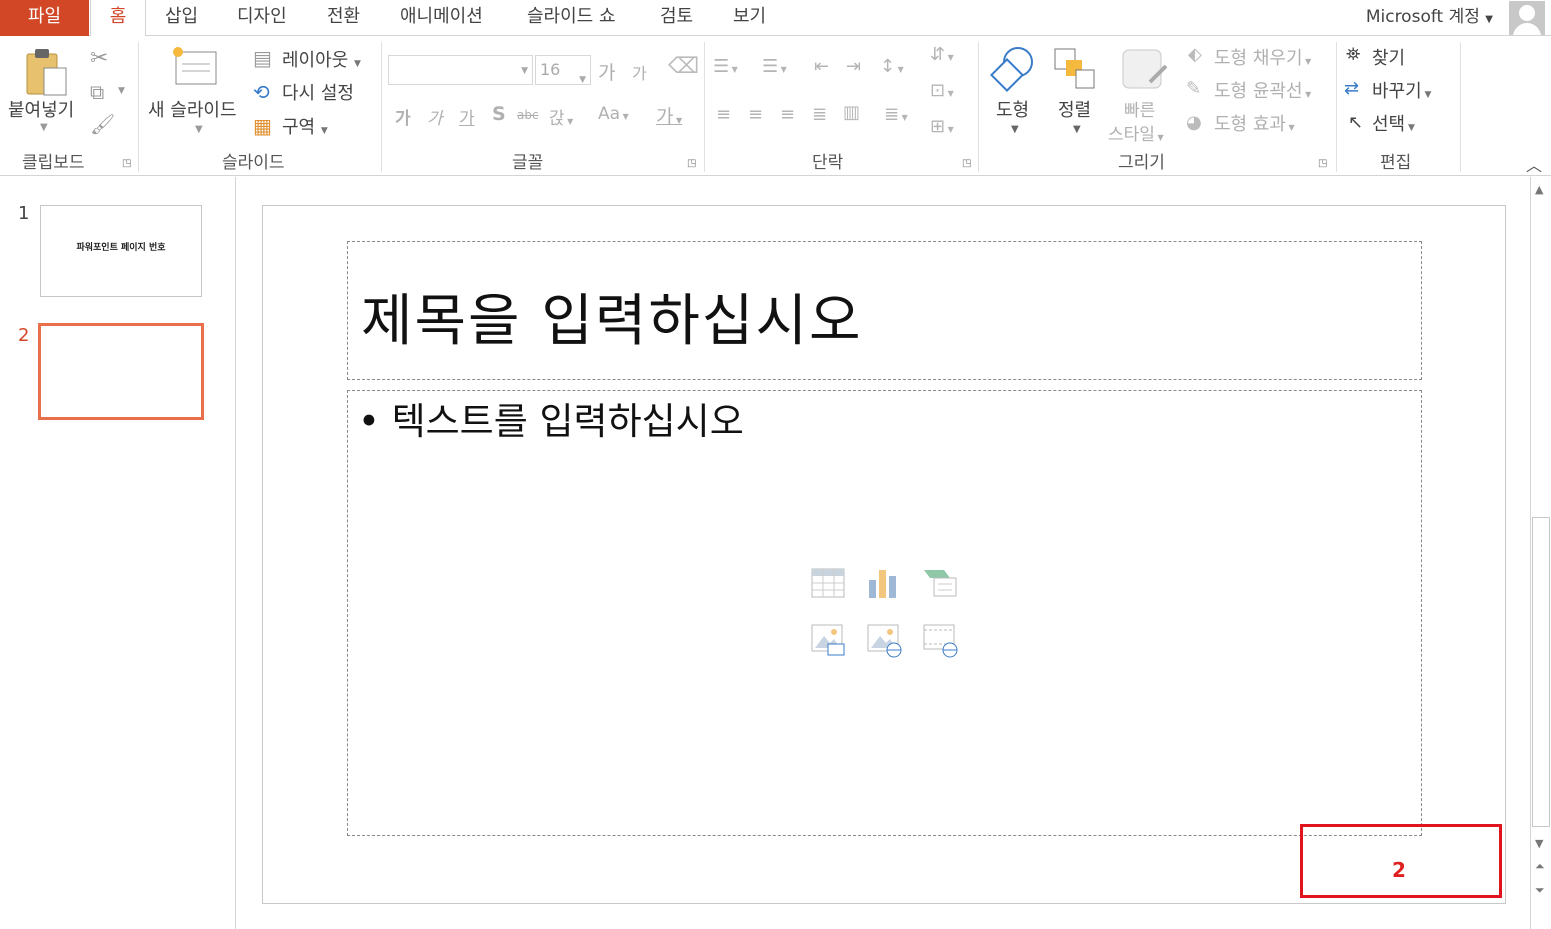  I want to click on tab-file: 파일, so click(44, 18).